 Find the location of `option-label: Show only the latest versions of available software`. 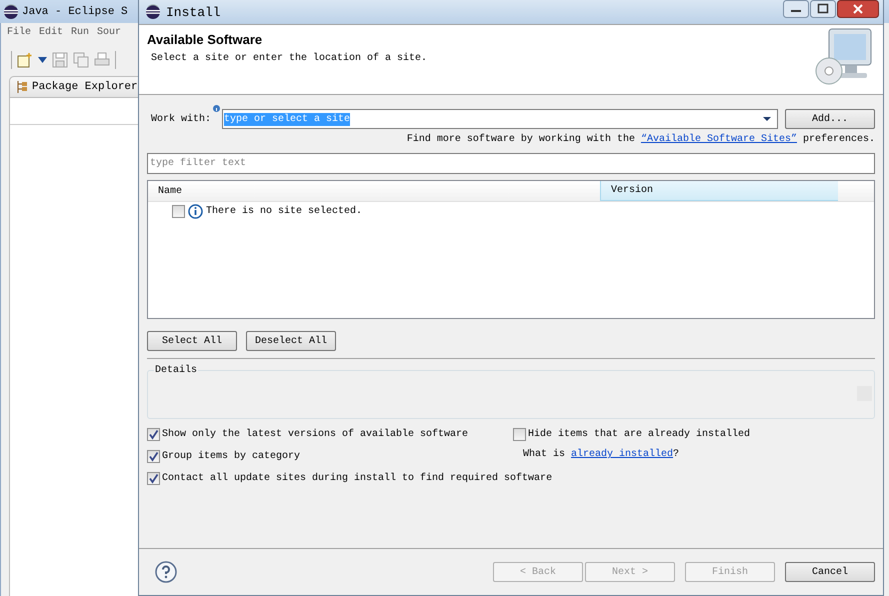

option-label: Show only the latest versions of available software is located at coordinates (315, 434).